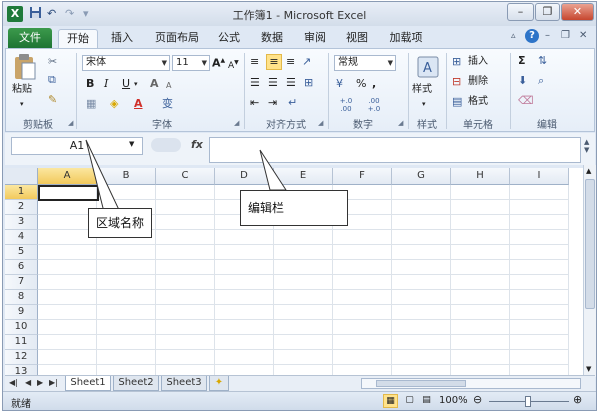 The height and width of the screenshot is (413, 600). I want to click on callout-name-box: 区域名称, so click(120, 223).